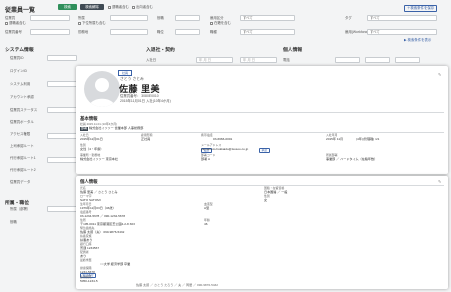  What do you see at coordinates (352, 159) in the screenshot?
I see `grid-value: 事業部 ／ ハードタイム（在籍年数）` at bounding box center [352, 159].